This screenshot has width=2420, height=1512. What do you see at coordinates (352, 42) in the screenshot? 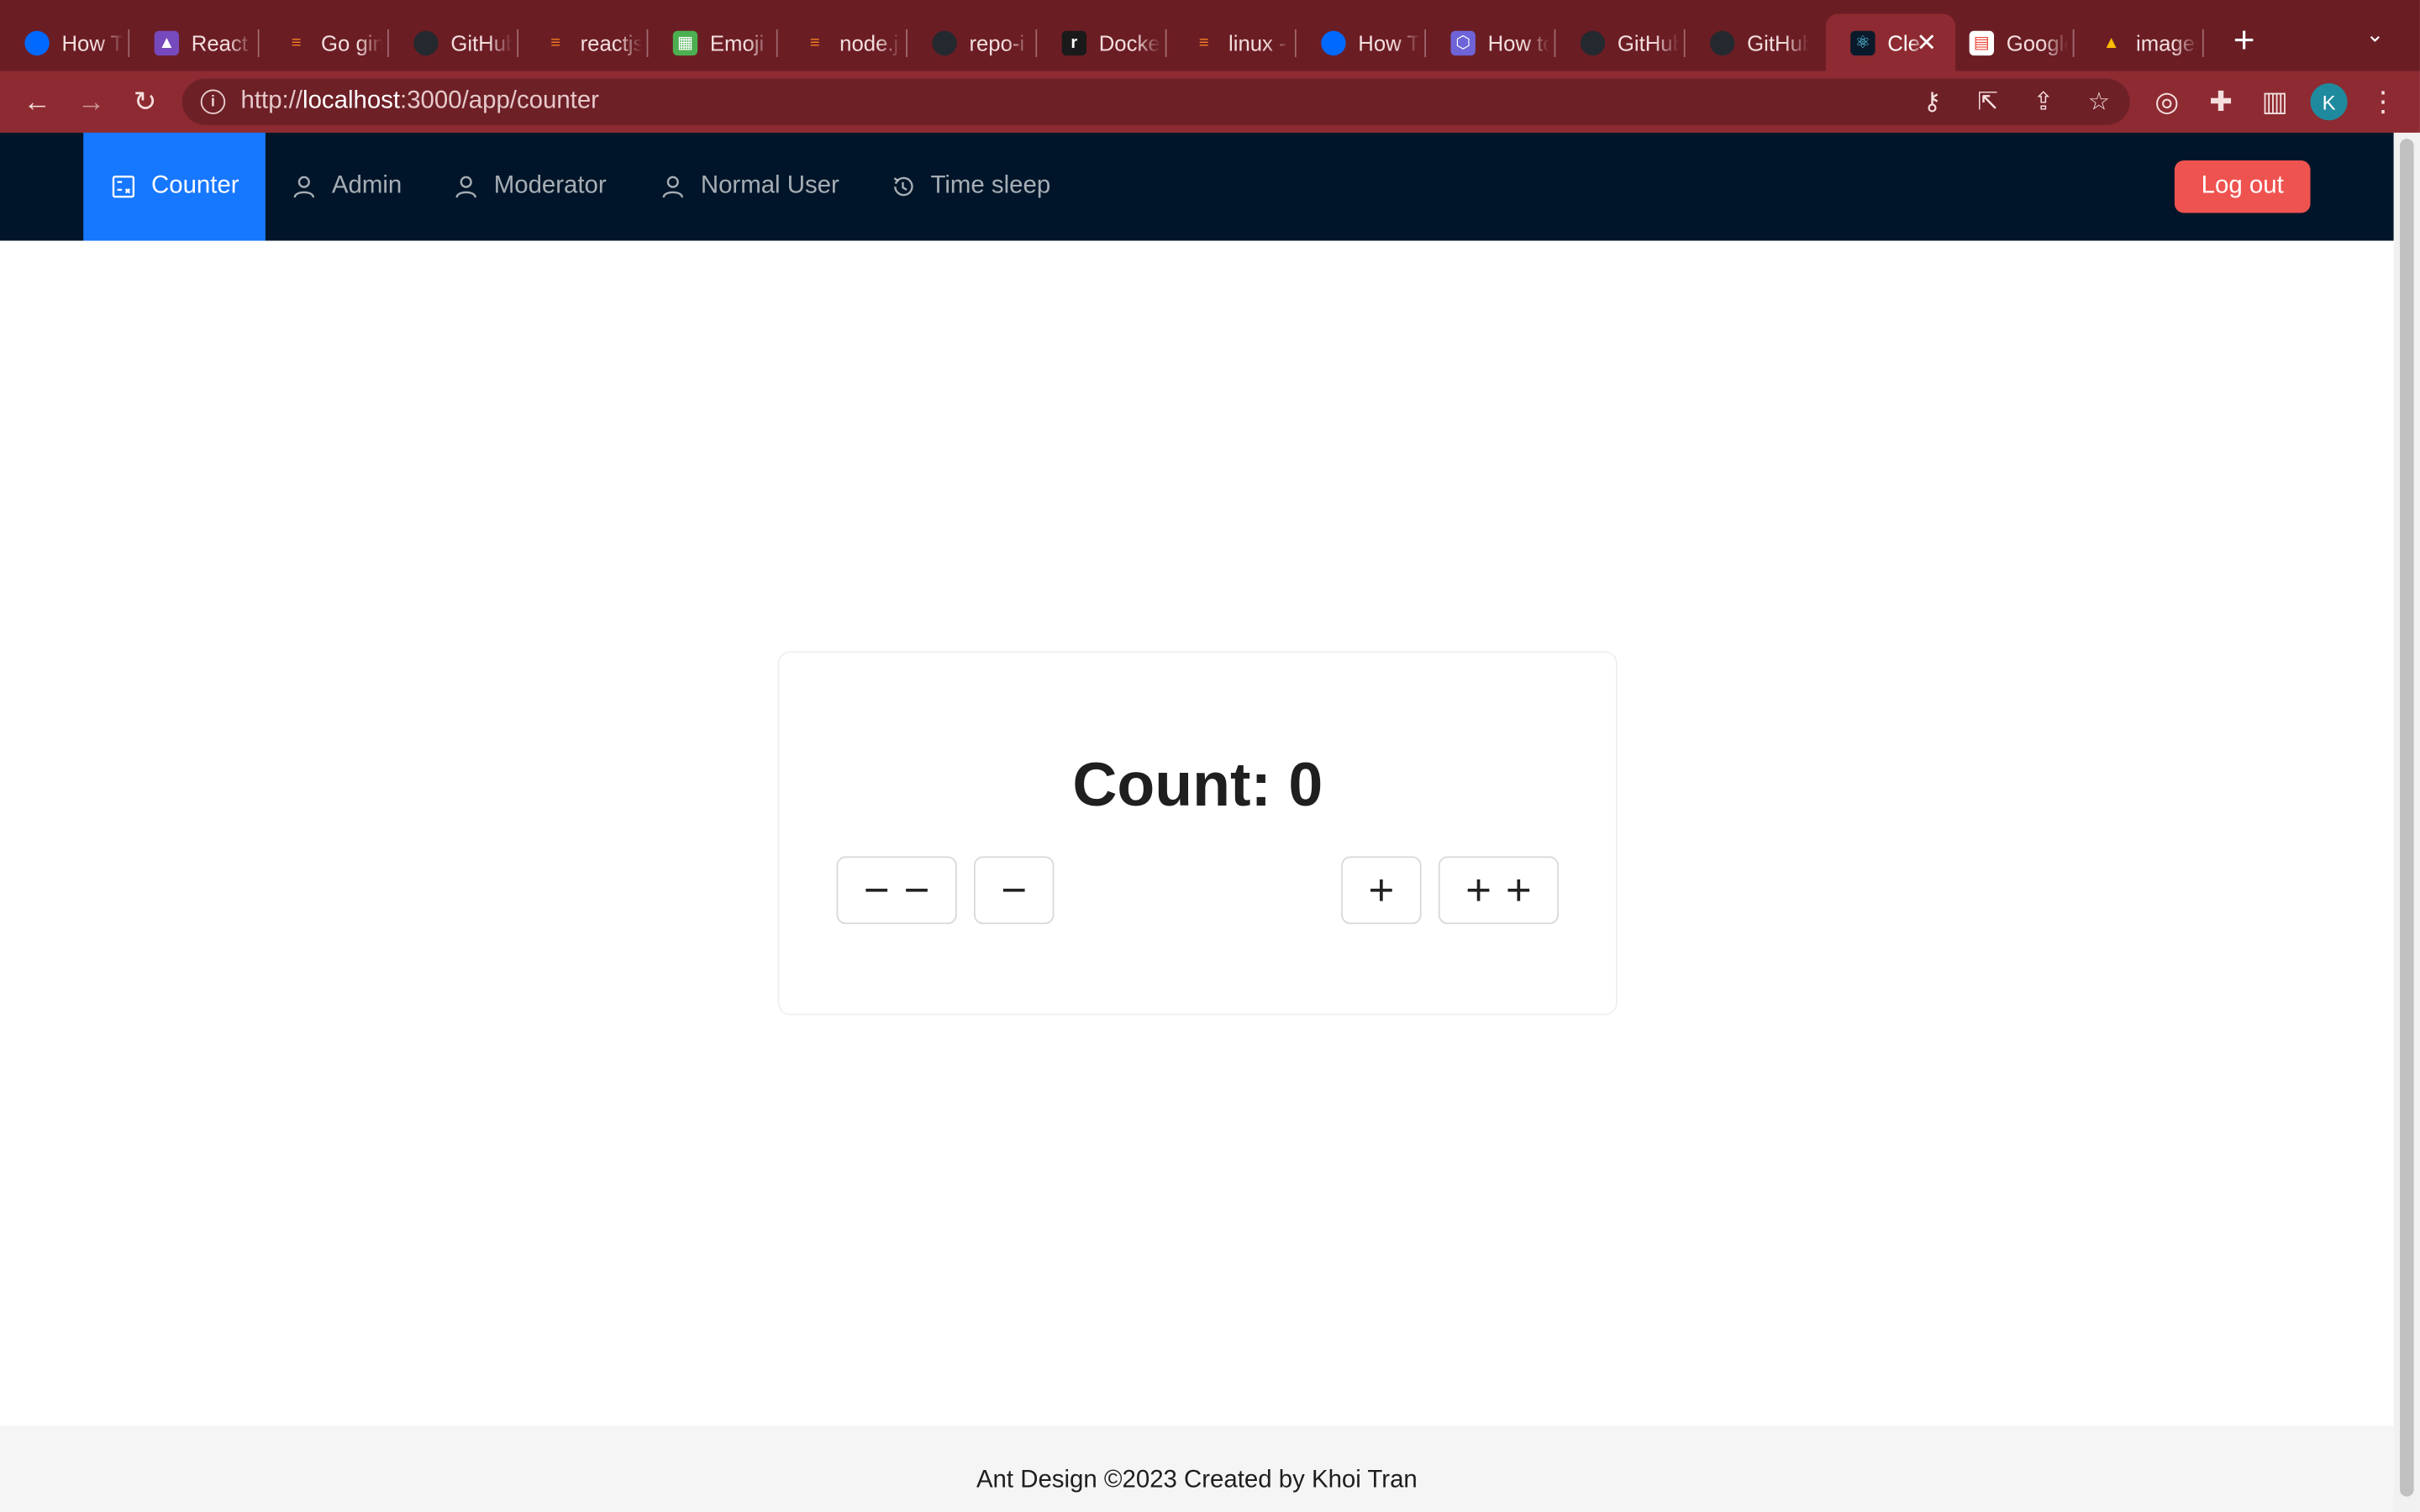
I see `tab-title: Go gin` at bounding box center [352, 42].